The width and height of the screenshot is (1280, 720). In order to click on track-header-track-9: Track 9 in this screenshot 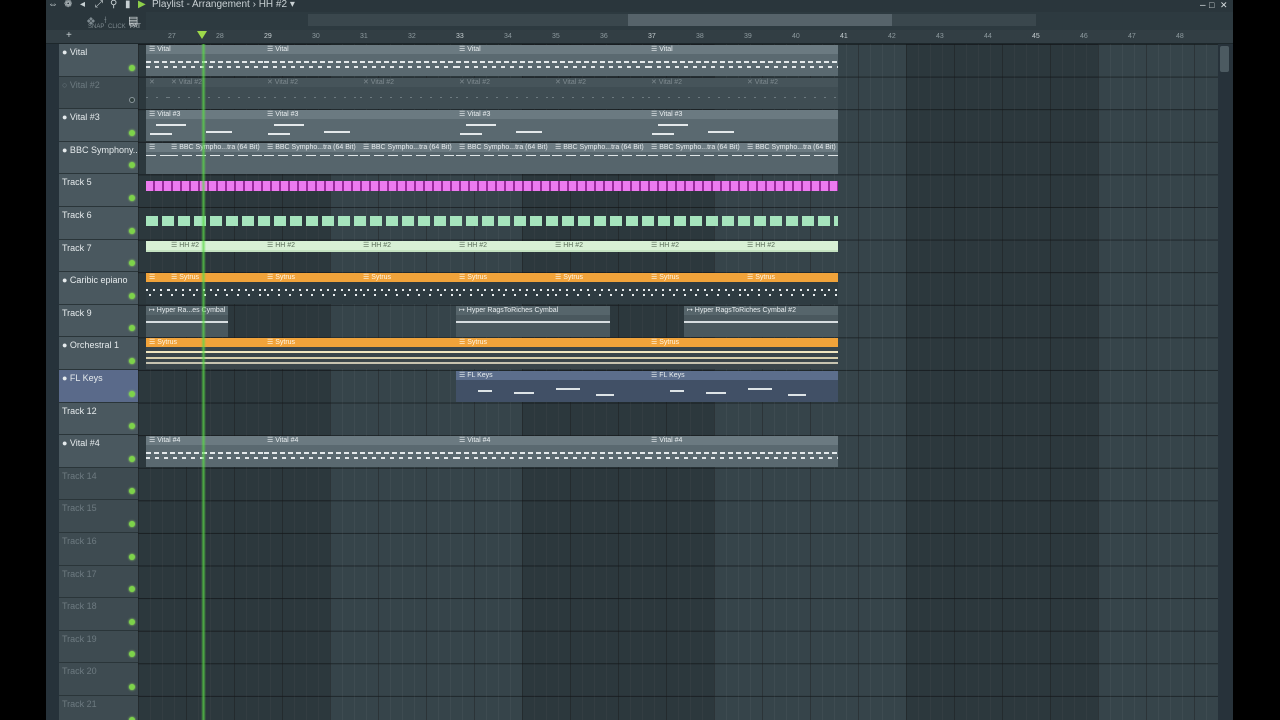, I will do `click(98, 321)`.